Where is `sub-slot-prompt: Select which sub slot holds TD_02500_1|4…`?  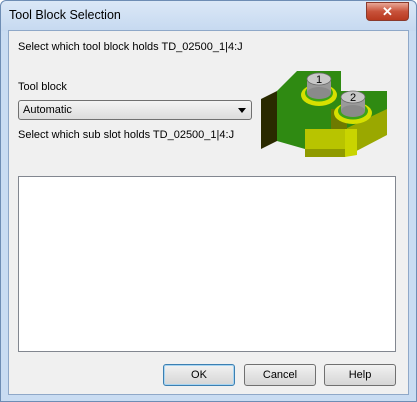
sub-slot-prompt: Select which sub slot holds TD_02500_1|4… is located at coordinates (126, 135).